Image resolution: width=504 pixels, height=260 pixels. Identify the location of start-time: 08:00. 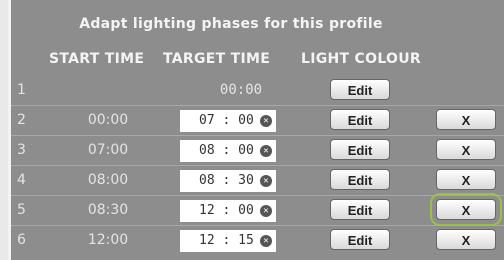
(108, 180).